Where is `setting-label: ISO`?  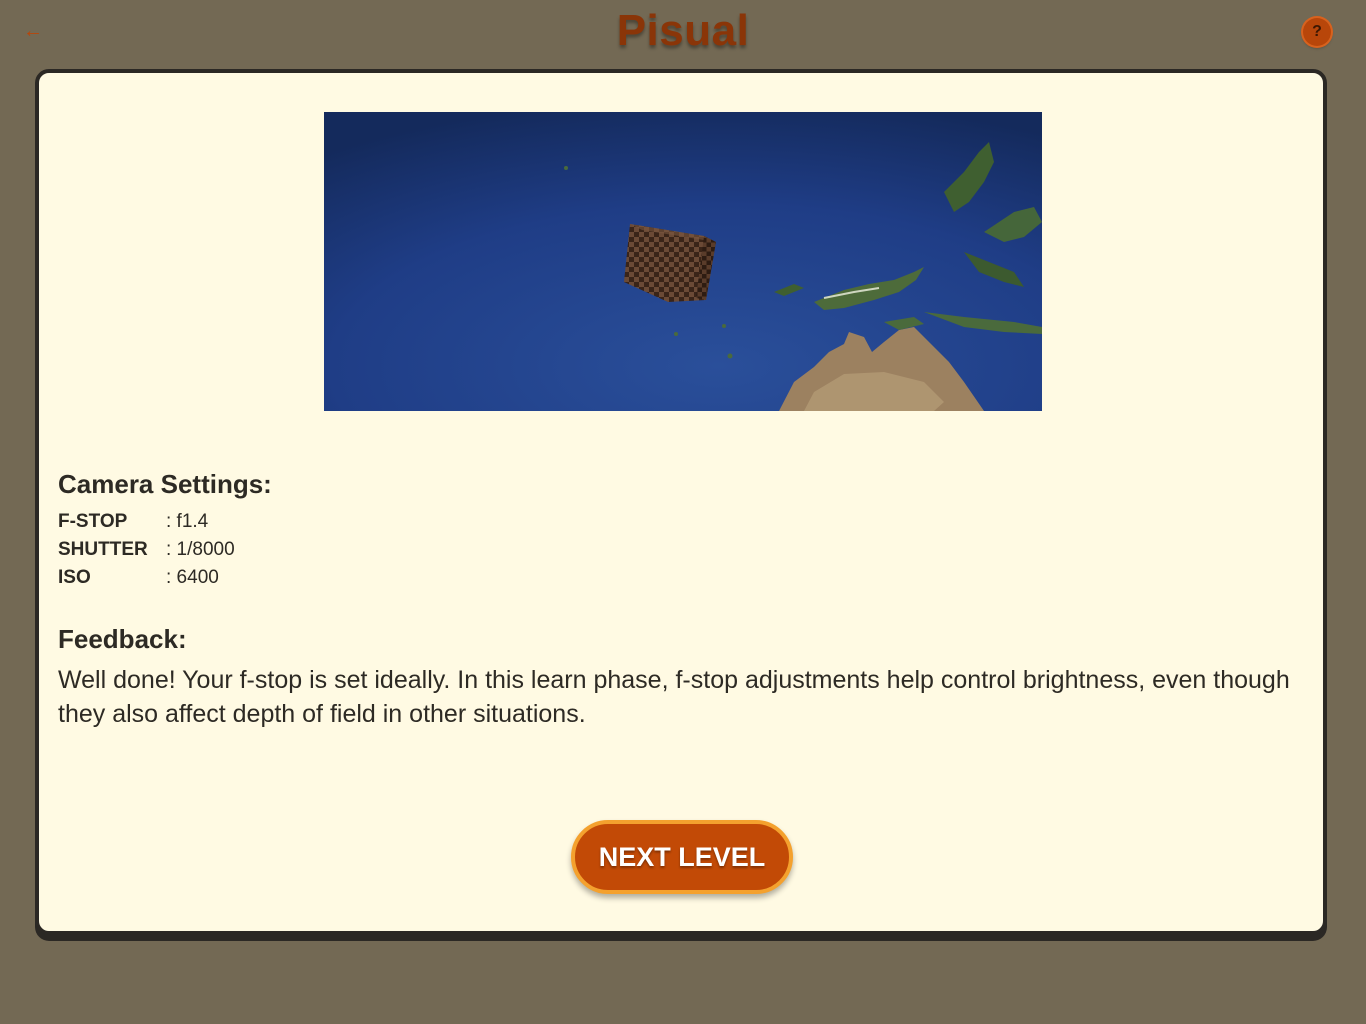
setting-label: ISO is located at coordinates (74, 577).